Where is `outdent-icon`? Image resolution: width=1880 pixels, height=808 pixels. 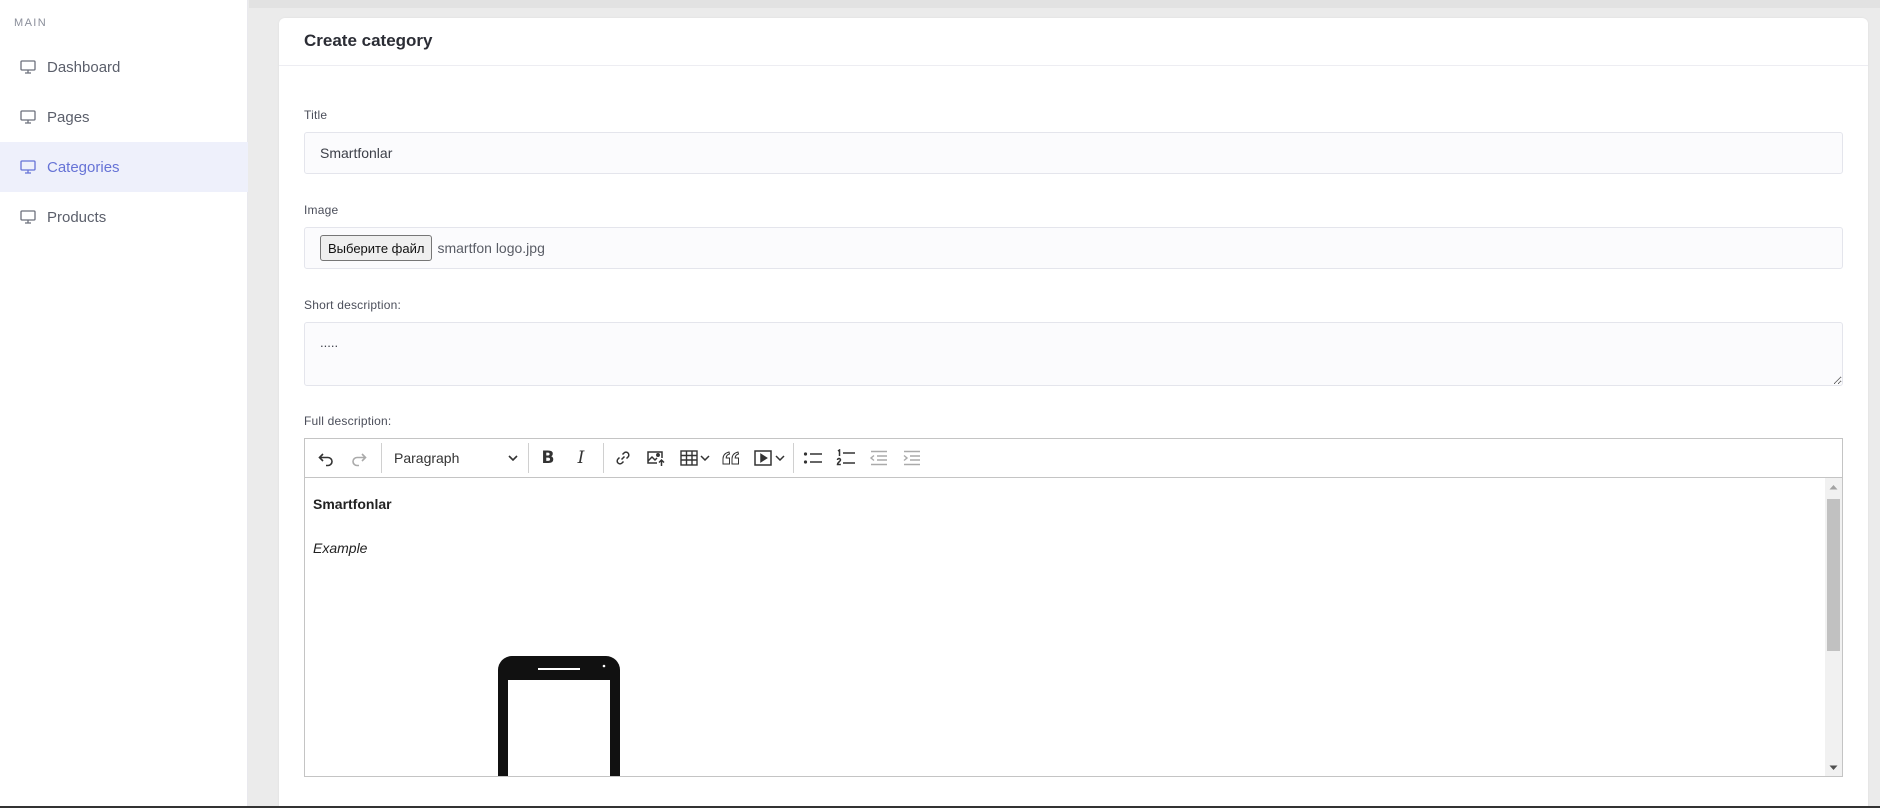
outdent-icon is located at coordinates (878, 458).